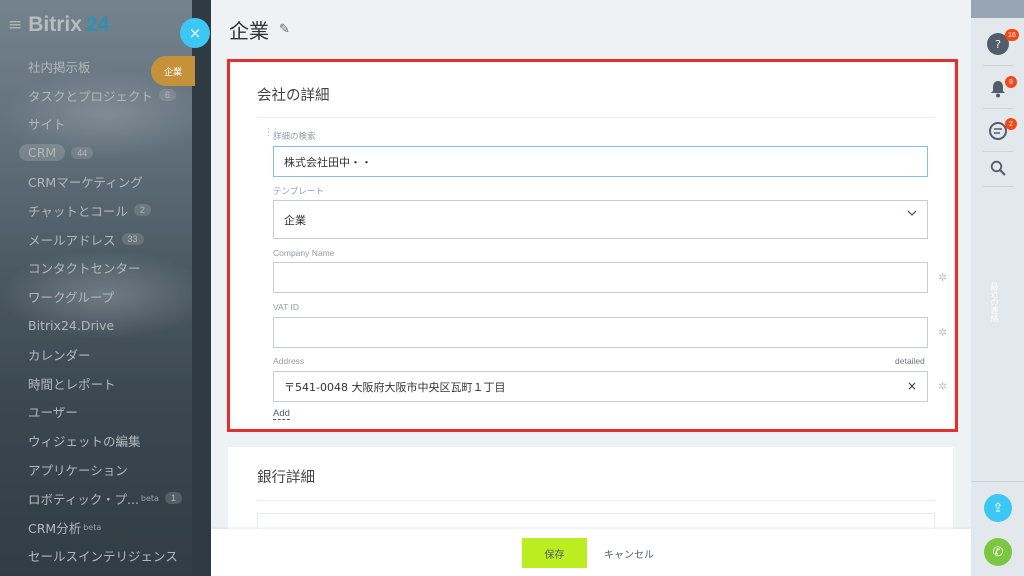 This screenshot has width=1024, height=576. I want to click on rail-bottom: ⇪ ✆, so click(997, 528).